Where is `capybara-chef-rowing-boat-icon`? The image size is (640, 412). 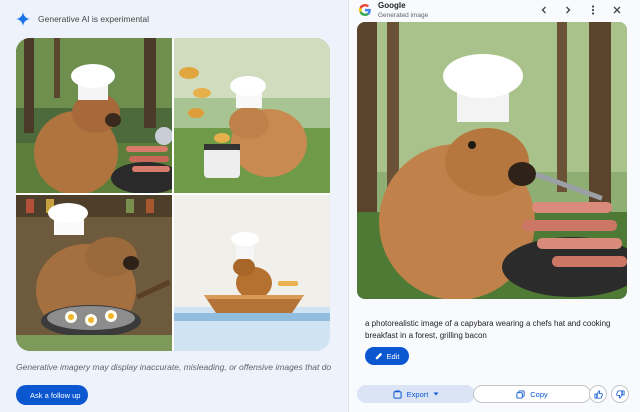
capybara-chef-rowing-boat-icon is located at coordinates (252, 273).